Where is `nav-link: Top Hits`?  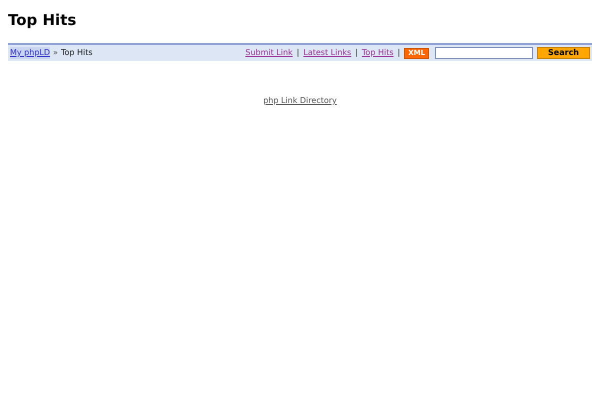
nav-link: Top Hits is located at coordinates (378, 53).